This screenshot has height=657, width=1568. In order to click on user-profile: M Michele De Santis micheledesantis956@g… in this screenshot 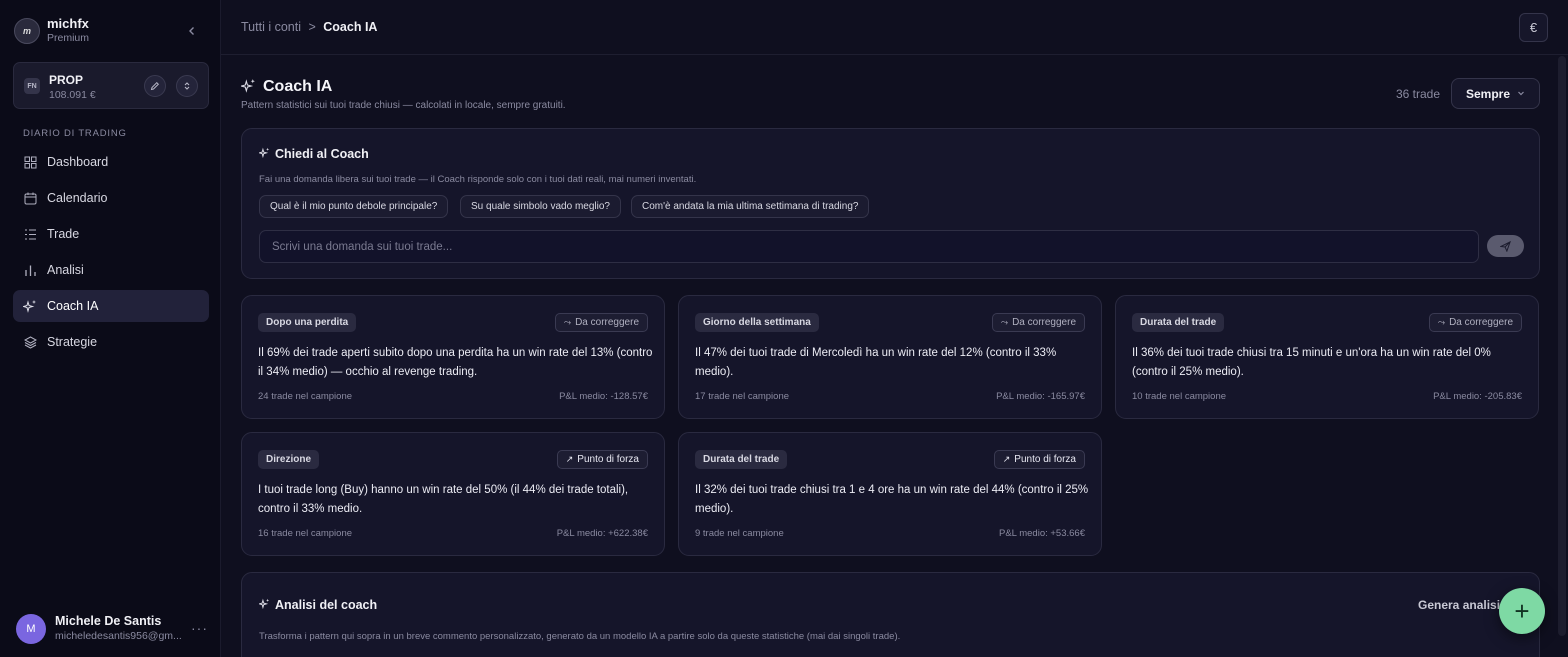, I will do `click(99, 629)`.